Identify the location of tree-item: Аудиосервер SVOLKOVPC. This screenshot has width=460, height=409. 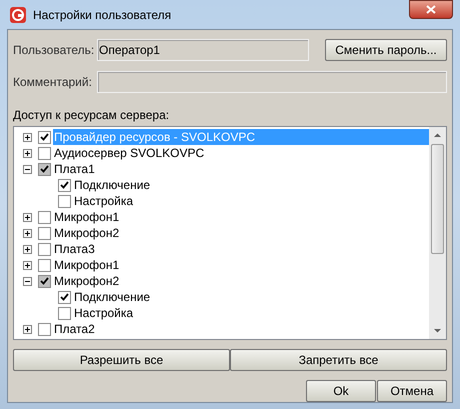
(129, 153).